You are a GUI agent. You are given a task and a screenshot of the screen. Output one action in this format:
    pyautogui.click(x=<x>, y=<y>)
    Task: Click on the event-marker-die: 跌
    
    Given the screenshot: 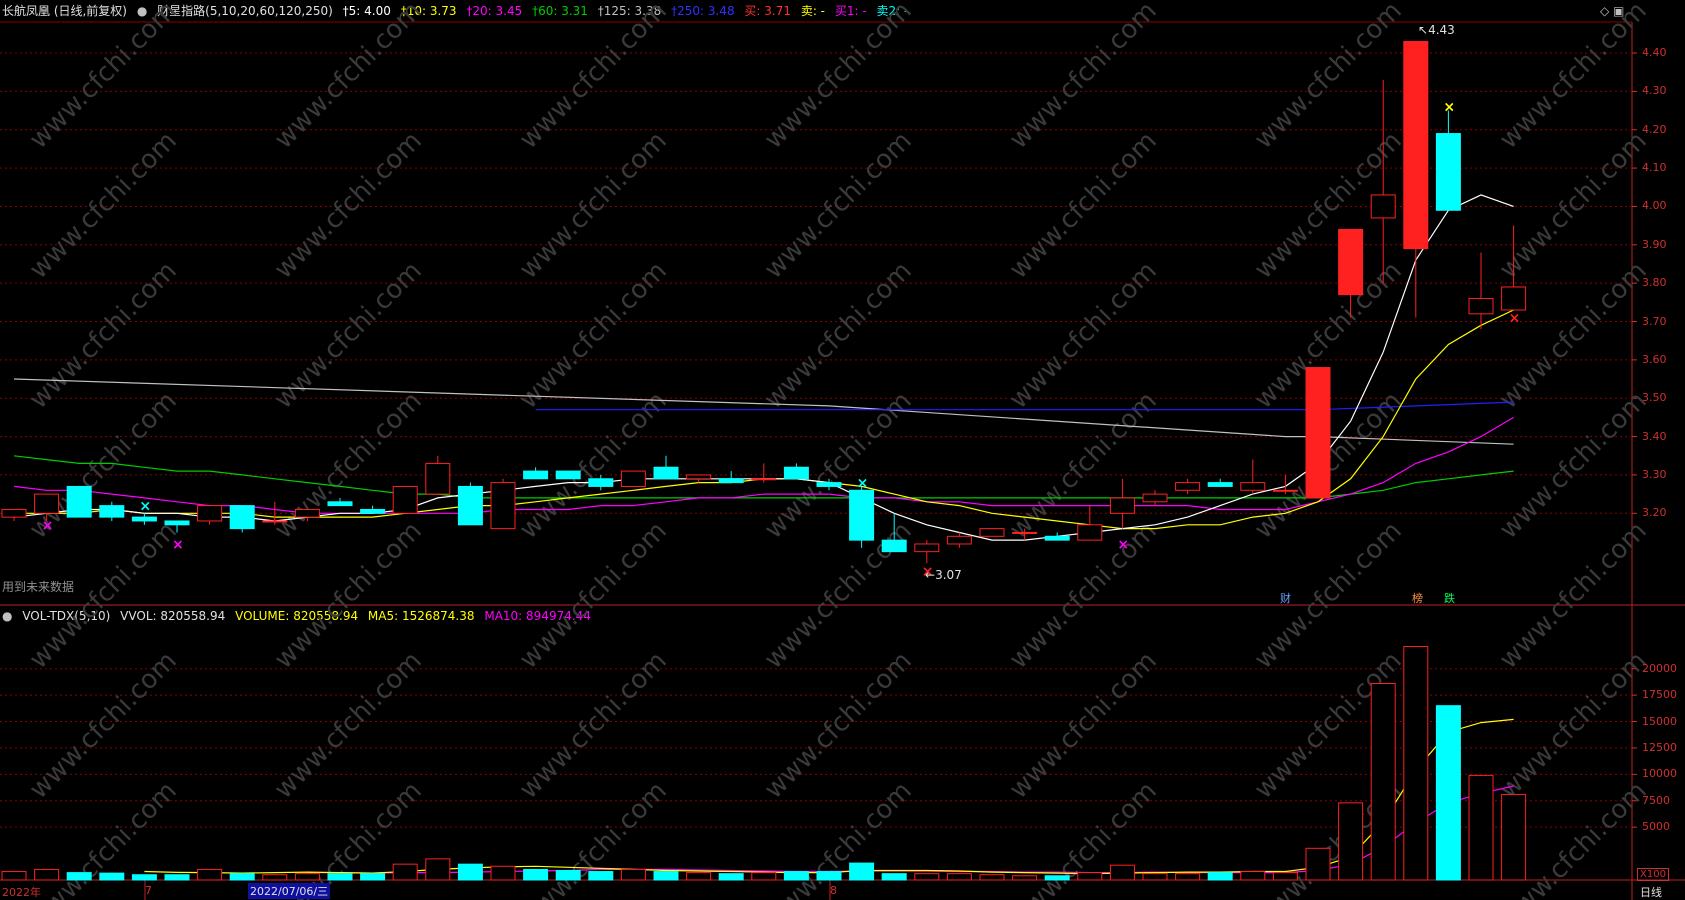 What is the action you would take?
    pyautogui.click(x=1449, y=598)
    